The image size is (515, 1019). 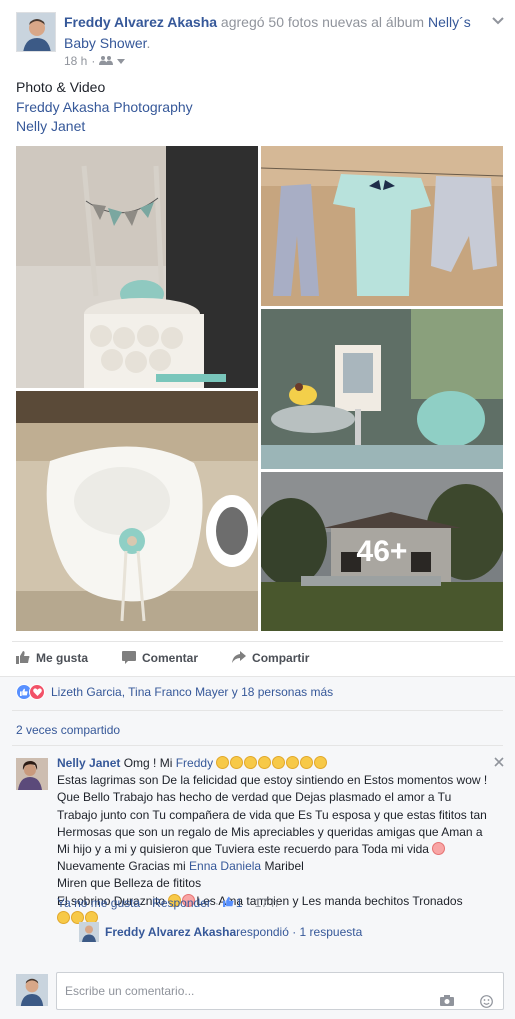 I want to click on post-actions-bar: Me gusta Comentar Compartir, so click(x=260, y=658).